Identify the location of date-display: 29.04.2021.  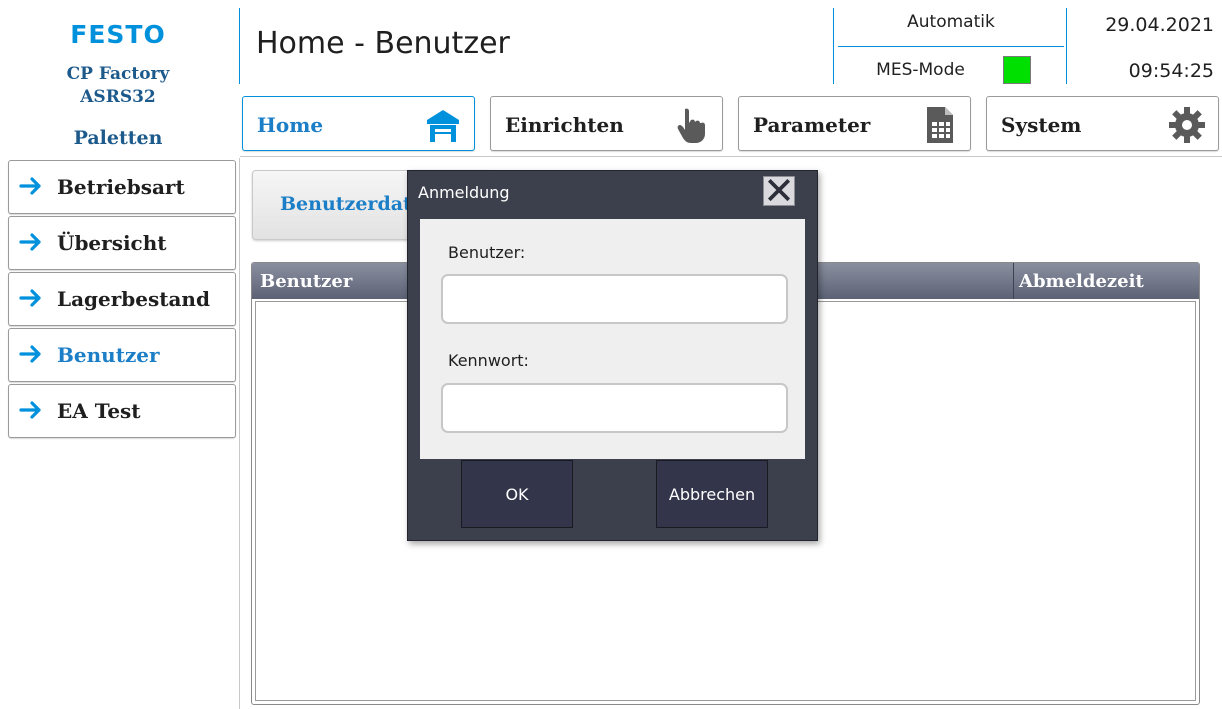
(1159, 25).